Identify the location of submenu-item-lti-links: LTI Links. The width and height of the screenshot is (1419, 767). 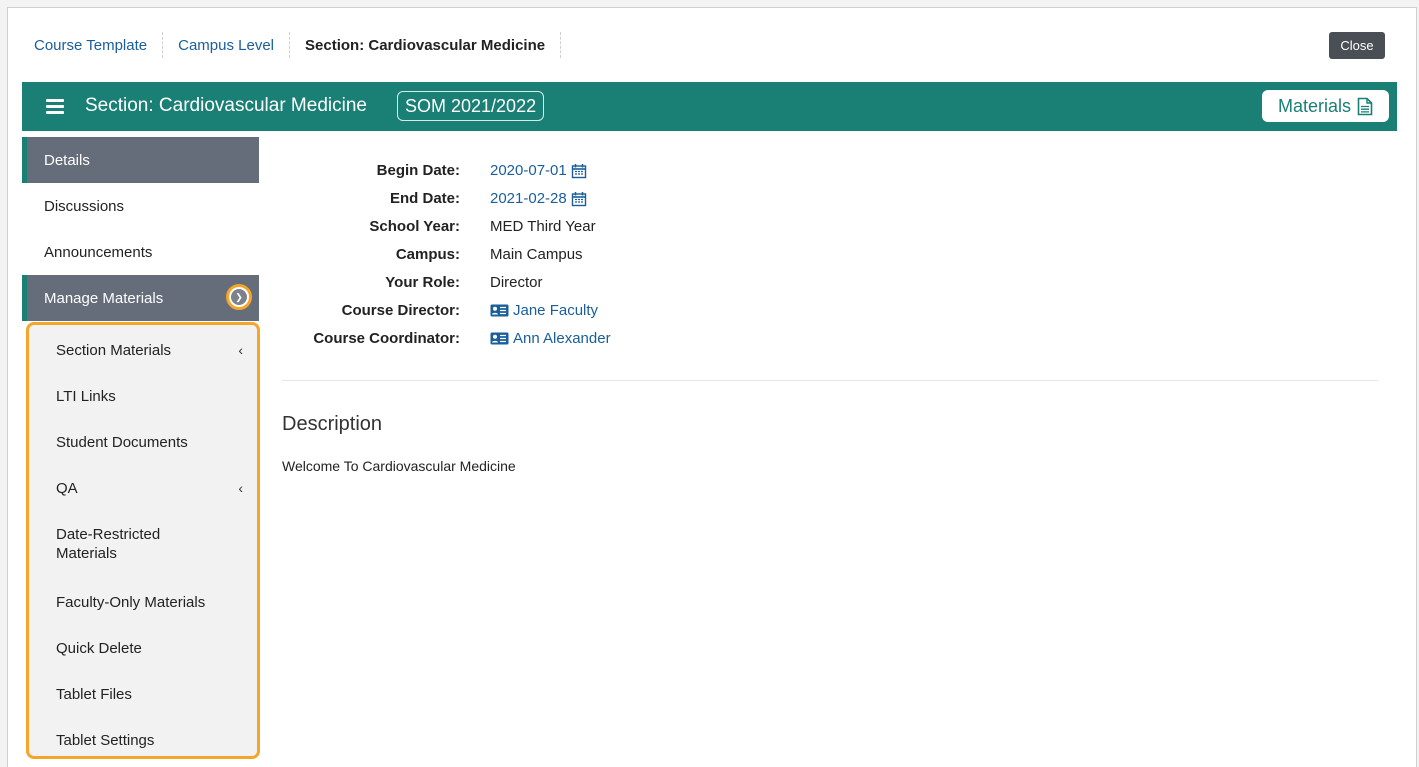
(143, 396).